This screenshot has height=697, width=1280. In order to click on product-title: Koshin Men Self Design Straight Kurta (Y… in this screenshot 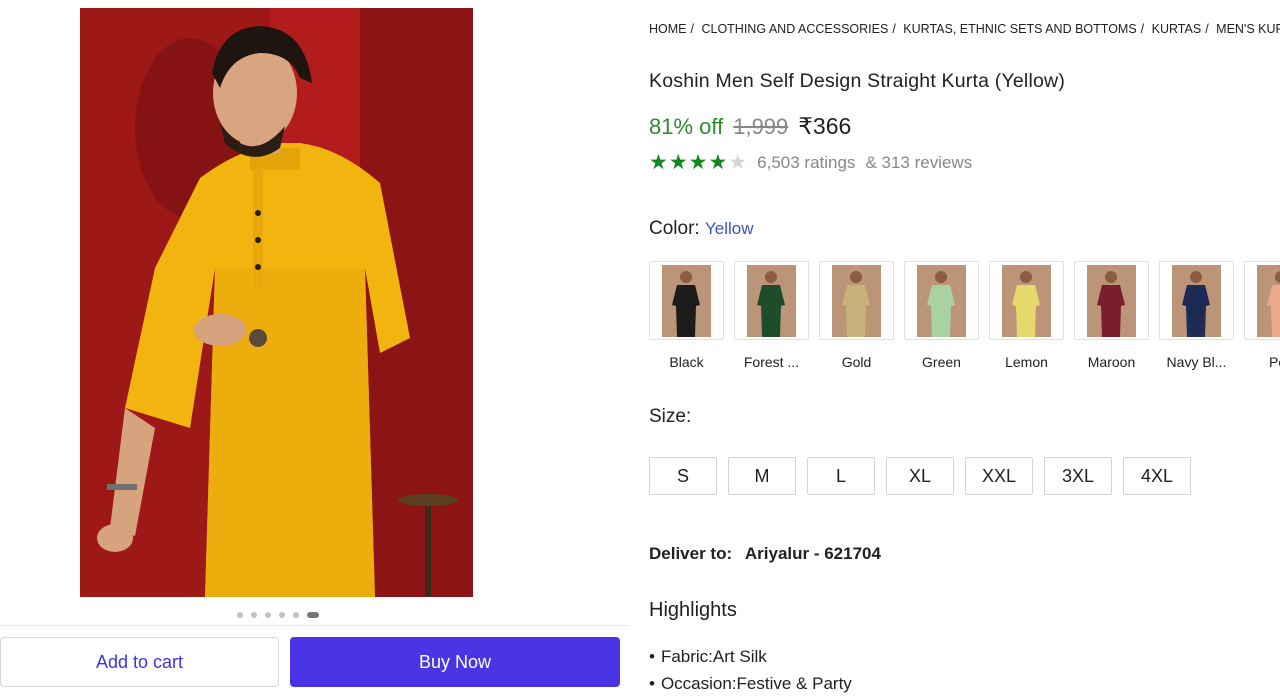, I will do `click(857, 81)`.